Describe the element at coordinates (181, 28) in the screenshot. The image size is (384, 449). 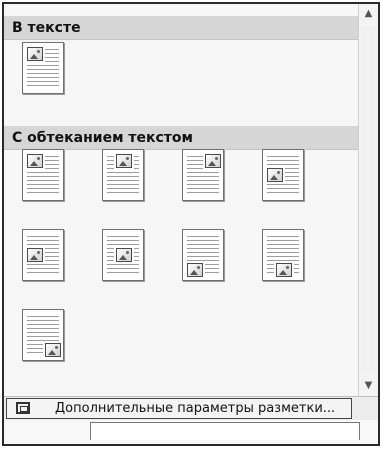
I see `section-header-inline: В тексте` at that location.